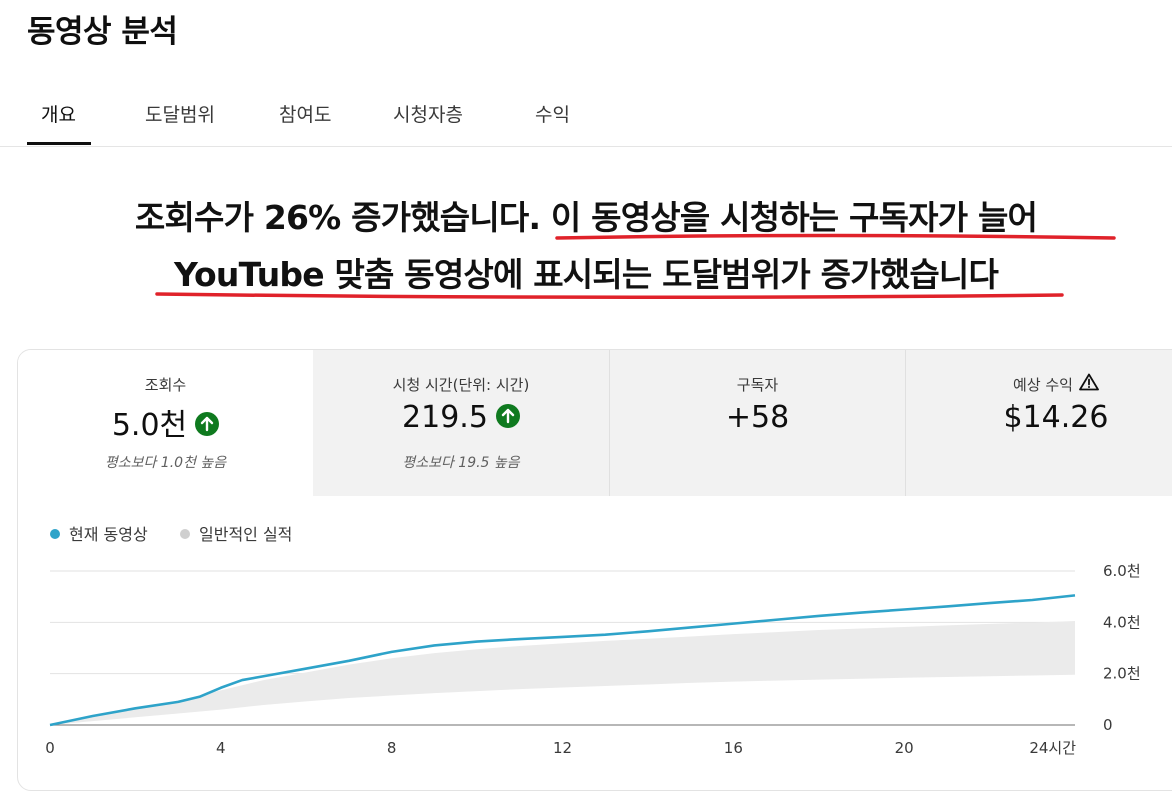 Image resolution: width=1172 pixels, height=791 pixels. I want to click on x-tick-label: 4, so click(221, 748).